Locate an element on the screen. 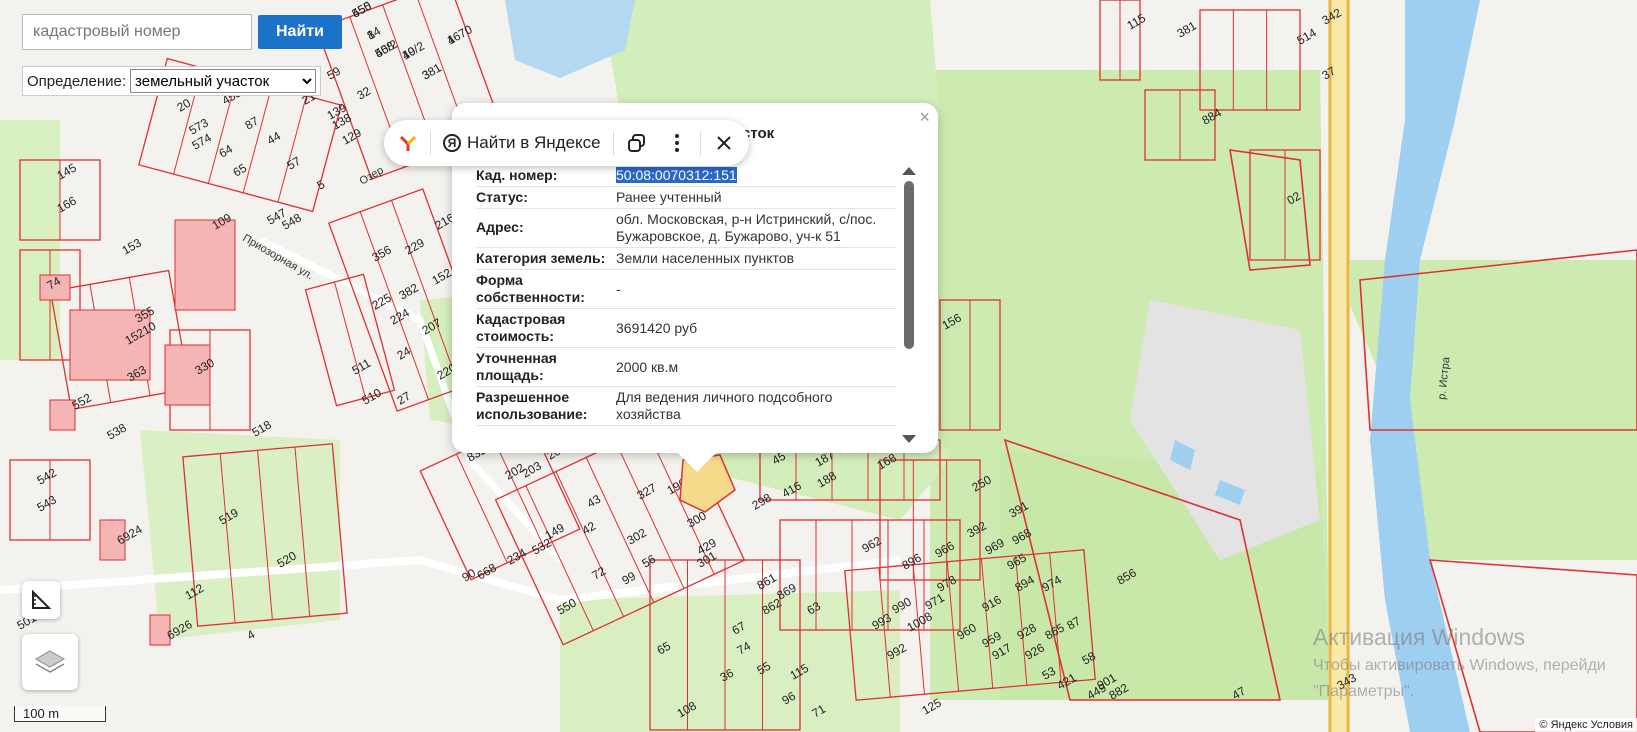  info-row: Кадастровая стоимость: 3691420 руб is located at coordinates (686, 328).